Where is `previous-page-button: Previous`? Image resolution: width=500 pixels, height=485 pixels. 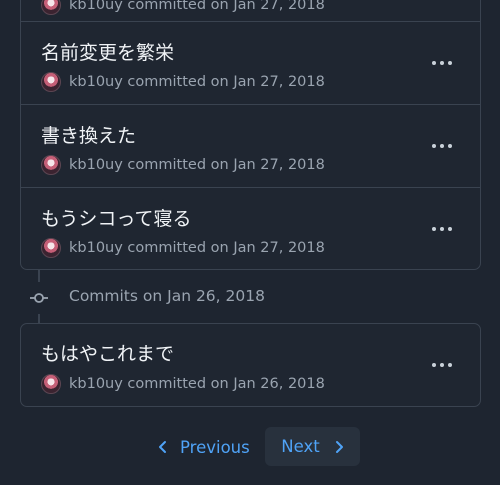
previous-page-button: Previous is located at coordinates (204, 447).